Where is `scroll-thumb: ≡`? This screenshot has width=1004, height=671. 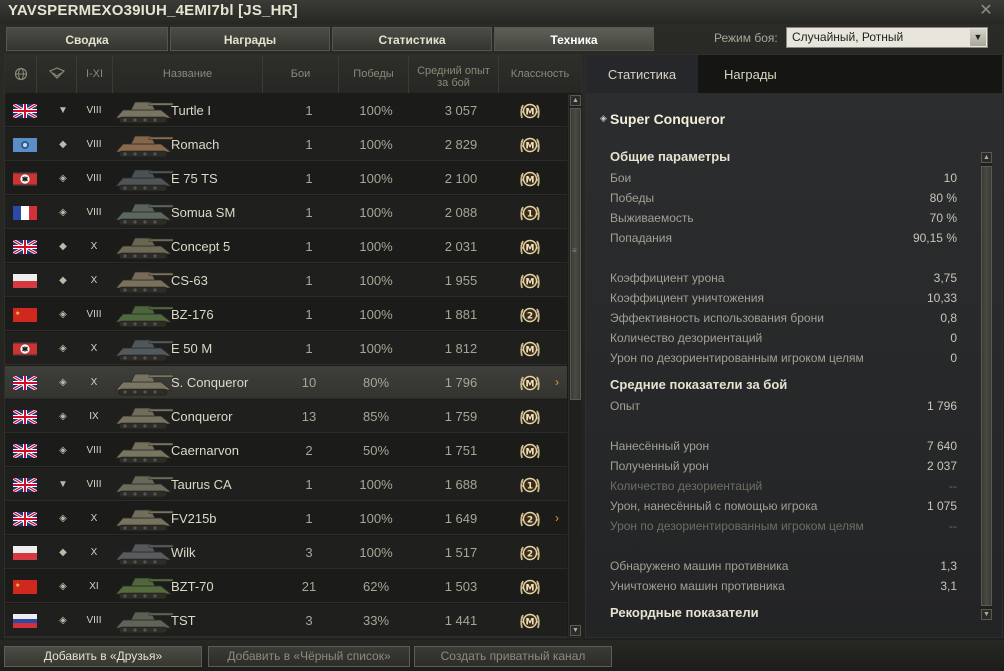
scroll-thumb: ≡ is located at coordinates (575, 254).